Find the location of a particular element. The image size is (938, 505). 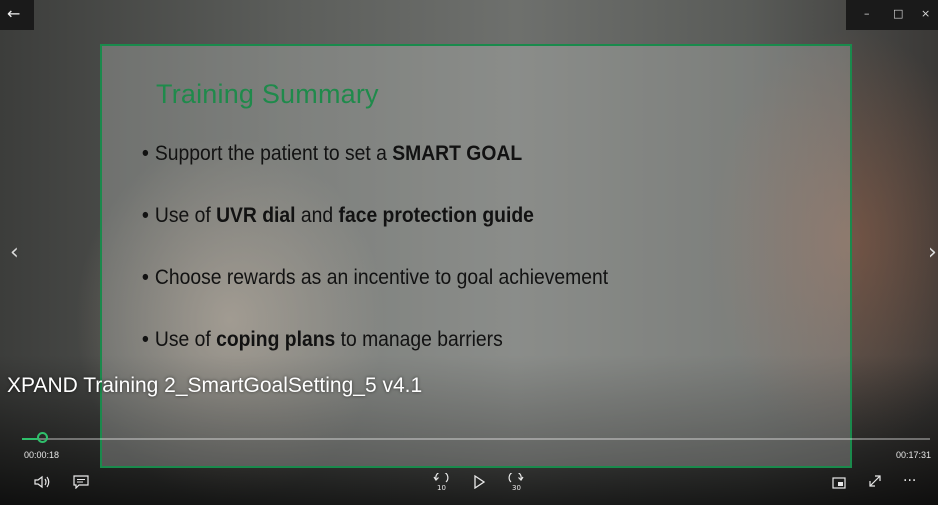

bullet-text: and is located at coordinates (317, 215).